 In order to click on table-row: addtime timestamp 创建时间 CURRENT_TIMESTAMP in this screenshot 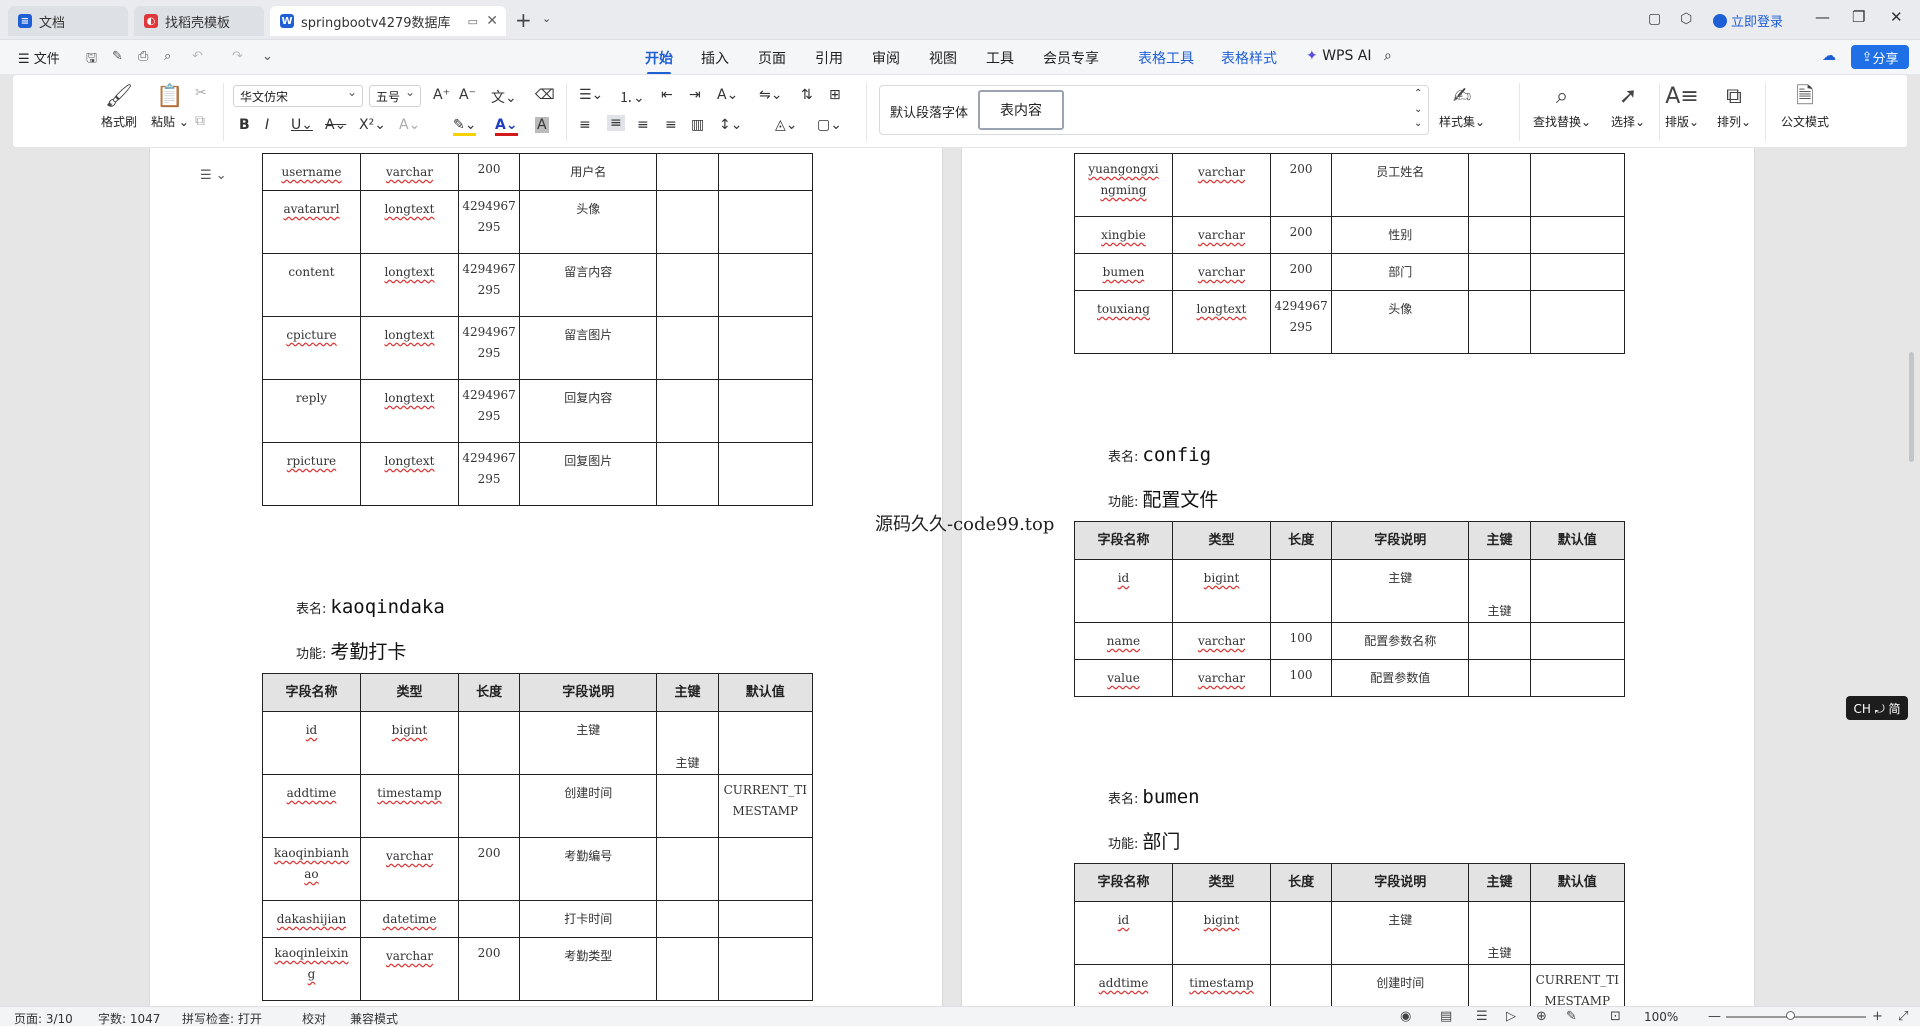, I will do `click(538, 806)`.